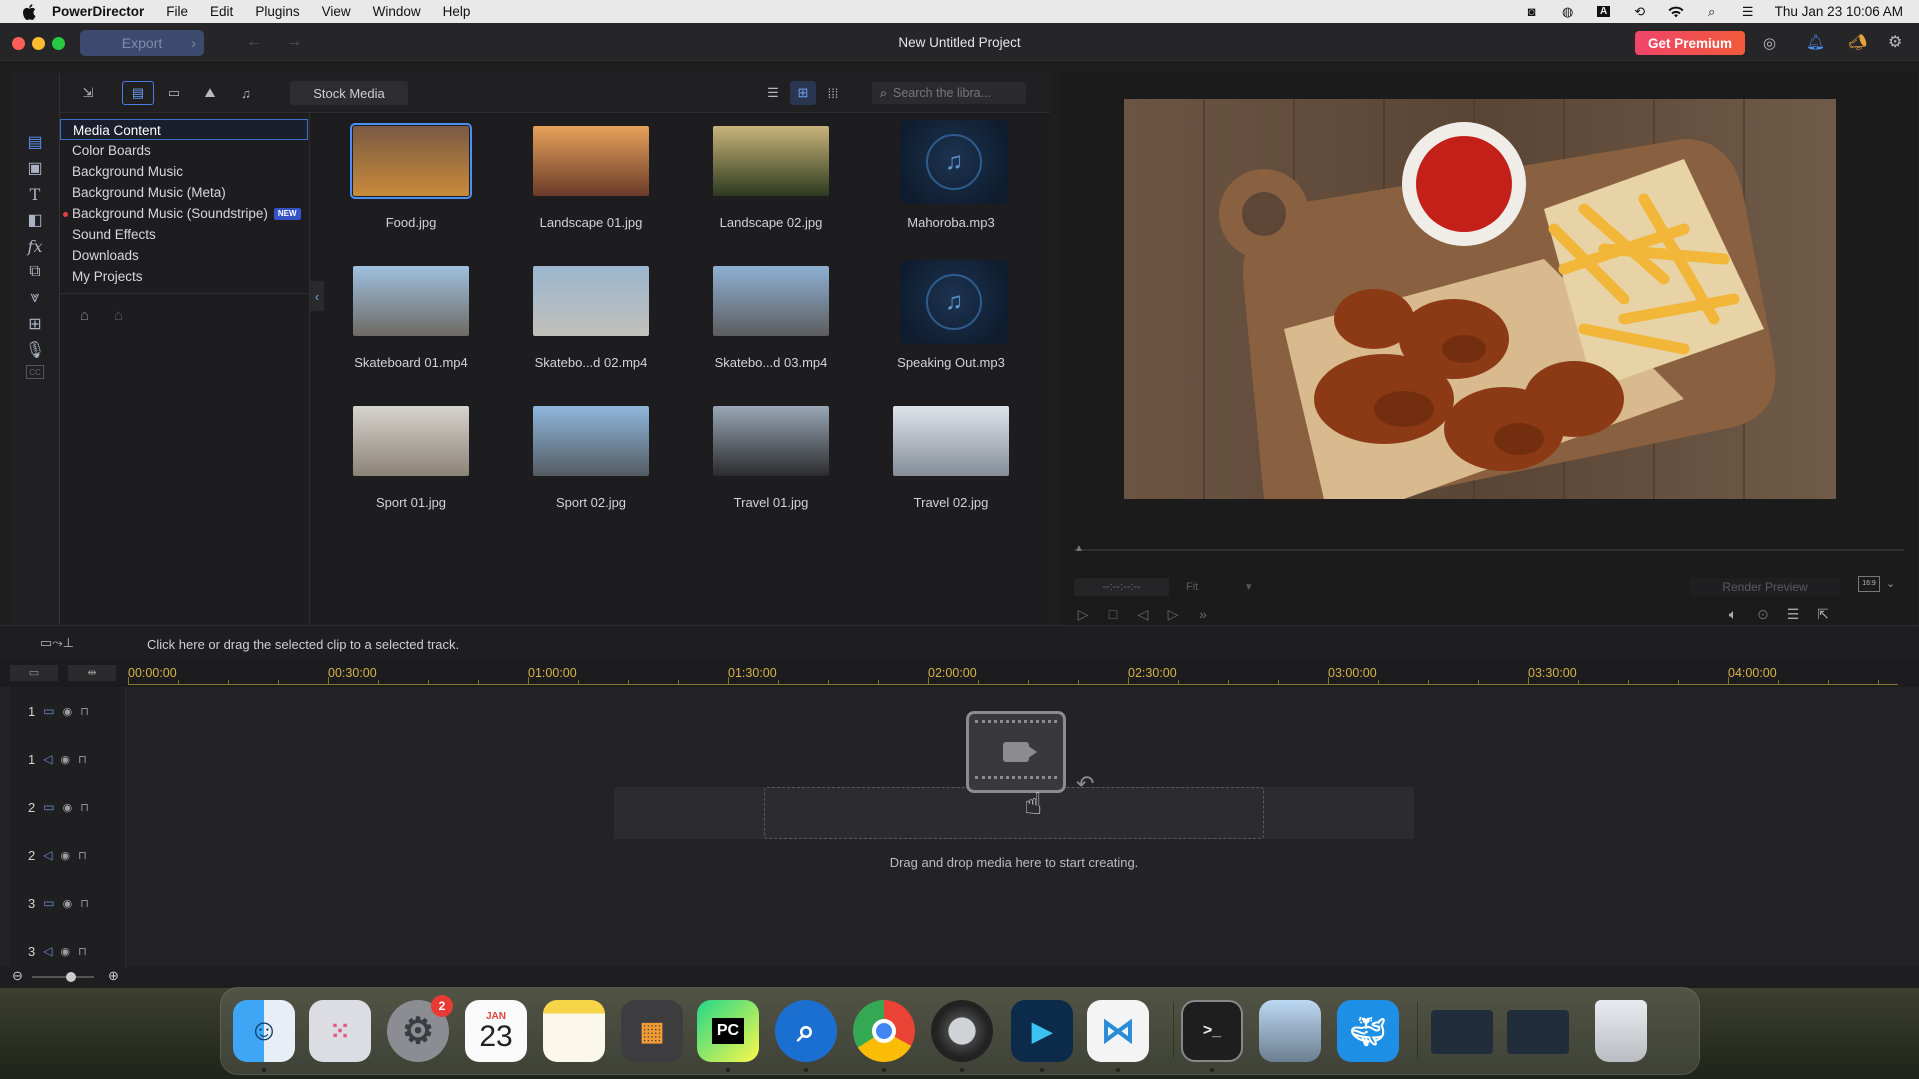  Describe the element at coordinates (1462, 1032) in the screenshot. I see `vscode-window-thumbnail` at that location.